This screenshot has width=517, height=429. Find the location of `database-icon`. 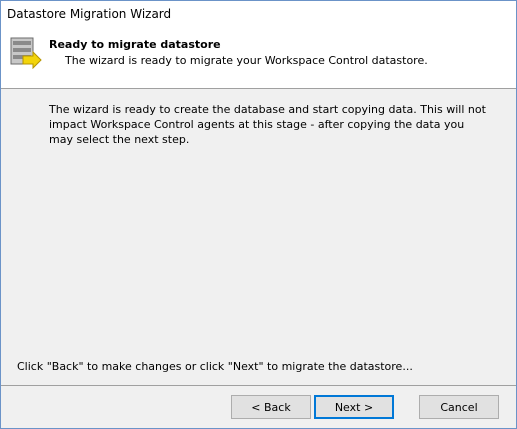

database-icon is located at coordinates (26, 53).